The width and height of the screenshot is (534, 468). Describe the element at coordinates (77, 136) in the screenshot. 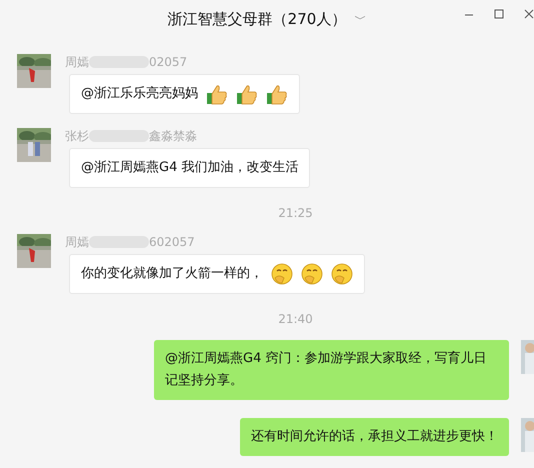

I see `sender-name: 张杉` at that location.